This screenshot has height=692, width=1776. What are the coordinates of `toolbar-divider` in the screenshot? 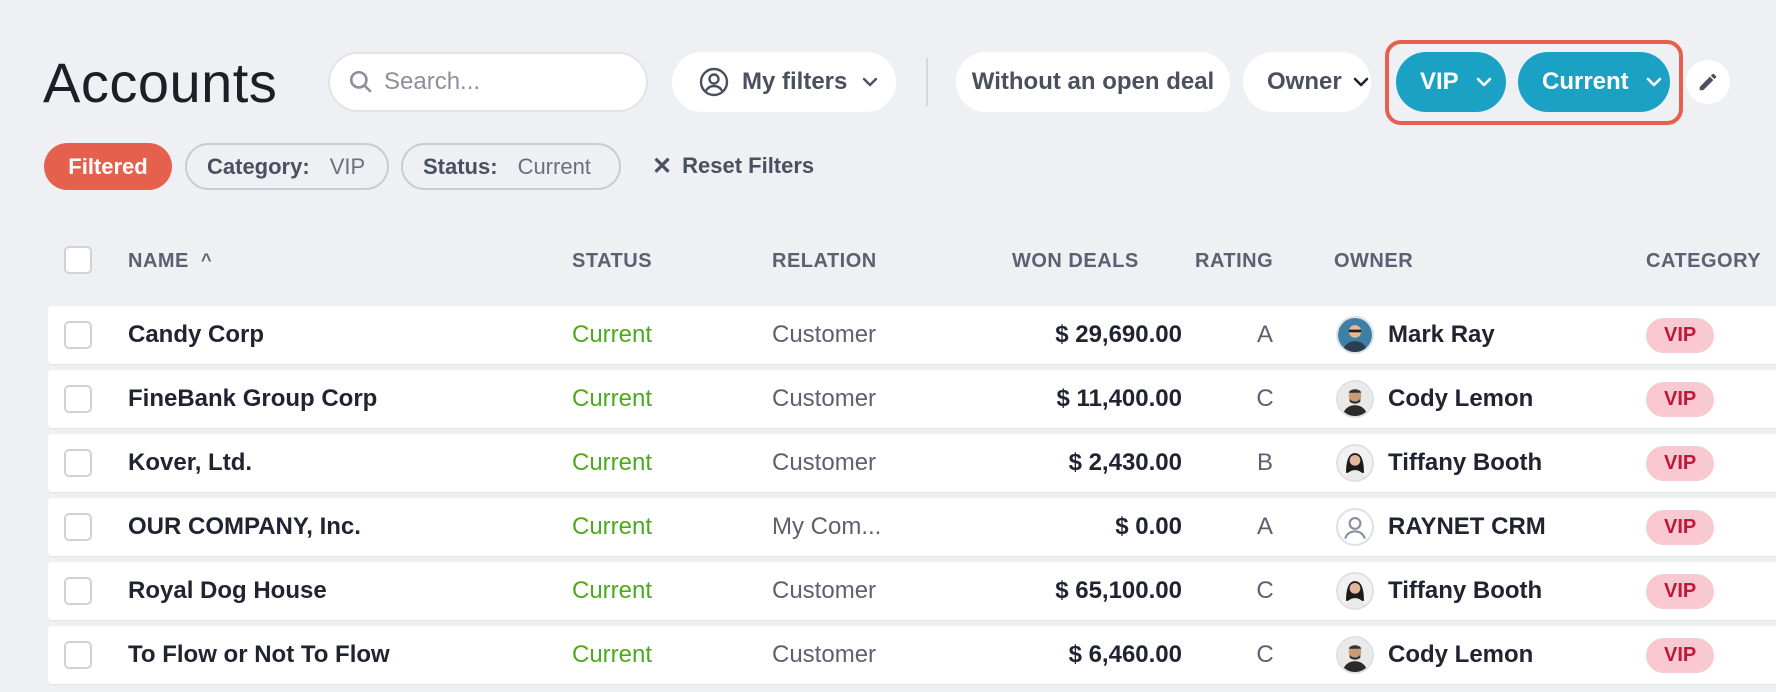 It's located at (927, 82).